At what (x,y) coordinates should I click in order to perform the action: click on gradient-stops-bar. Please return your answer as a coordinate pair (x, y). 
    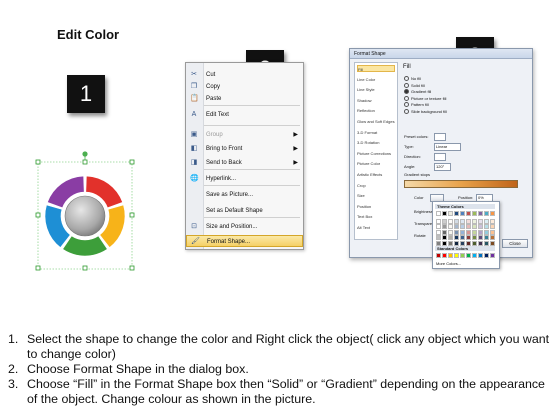
    Looking at the image, I should click on (461, 184).